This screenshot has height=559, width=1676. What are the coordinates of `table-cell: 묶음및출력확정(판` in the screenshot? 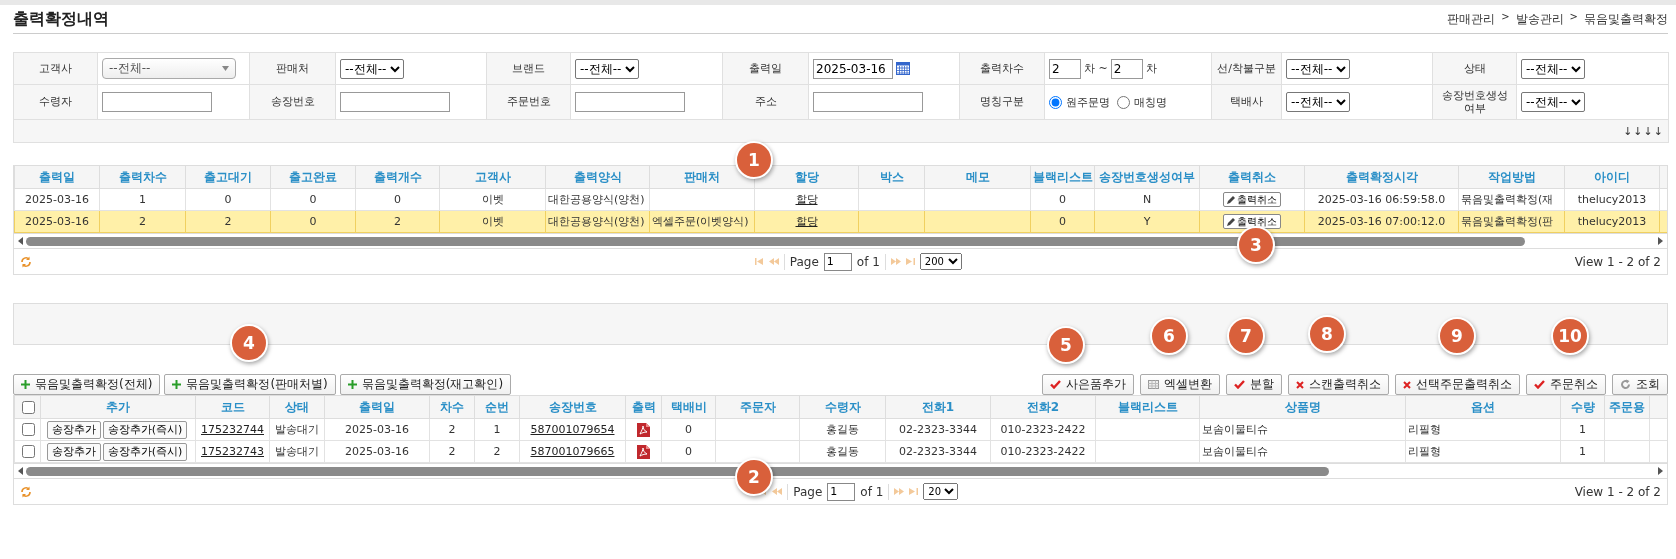 It's located at (1507, 221).